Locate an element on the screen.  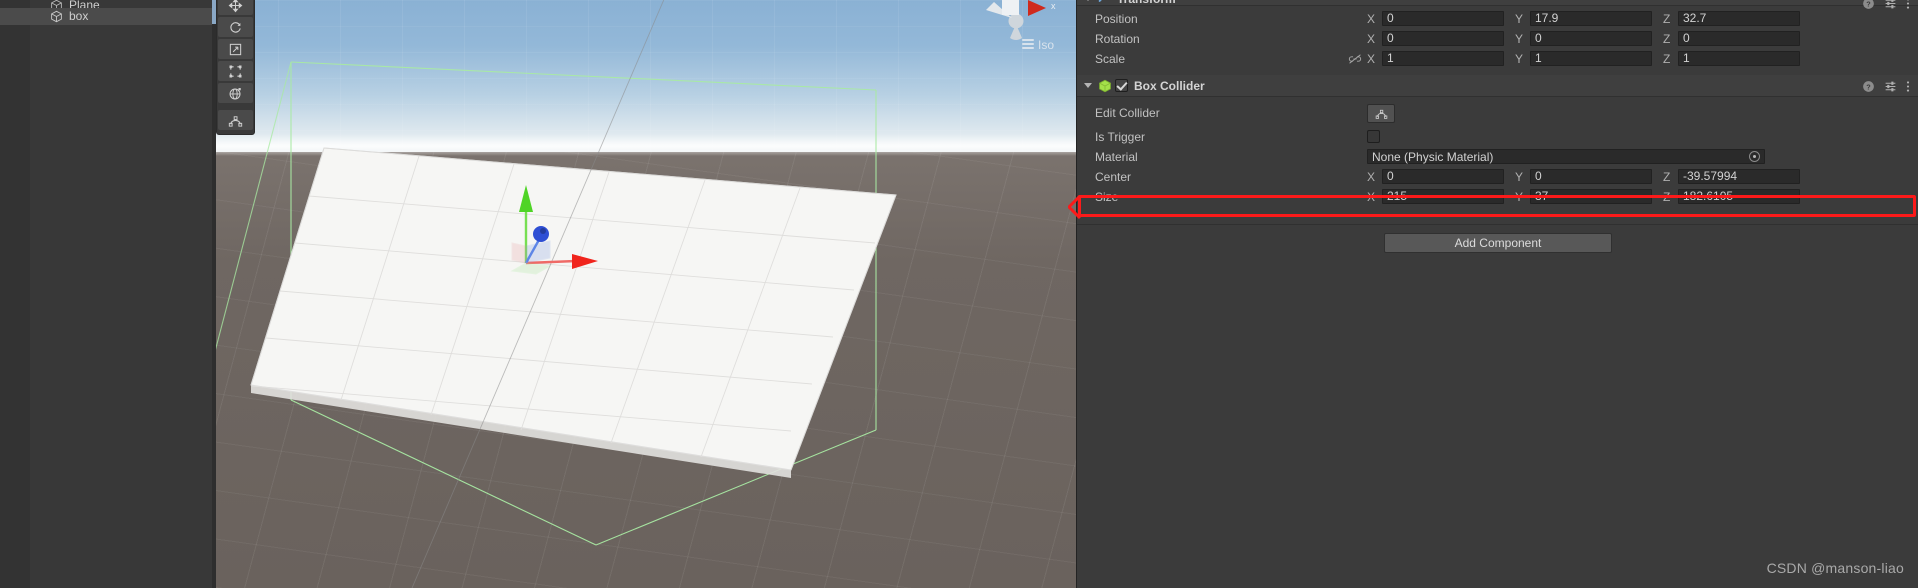
rotate-icon is located at coordinates (235, 27).